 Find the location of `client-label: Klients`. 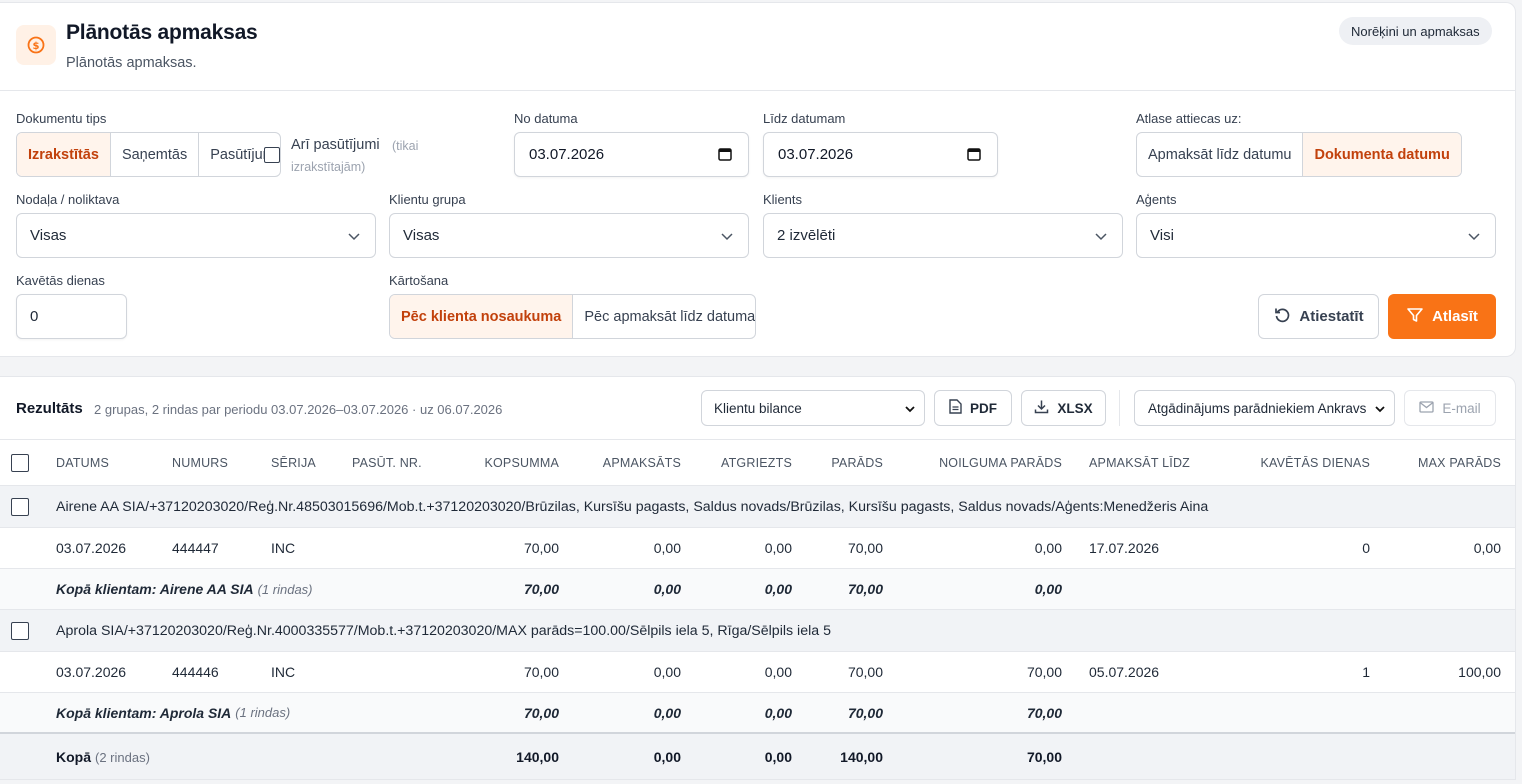

client-label: Klients is located at coordinates (783, 199).